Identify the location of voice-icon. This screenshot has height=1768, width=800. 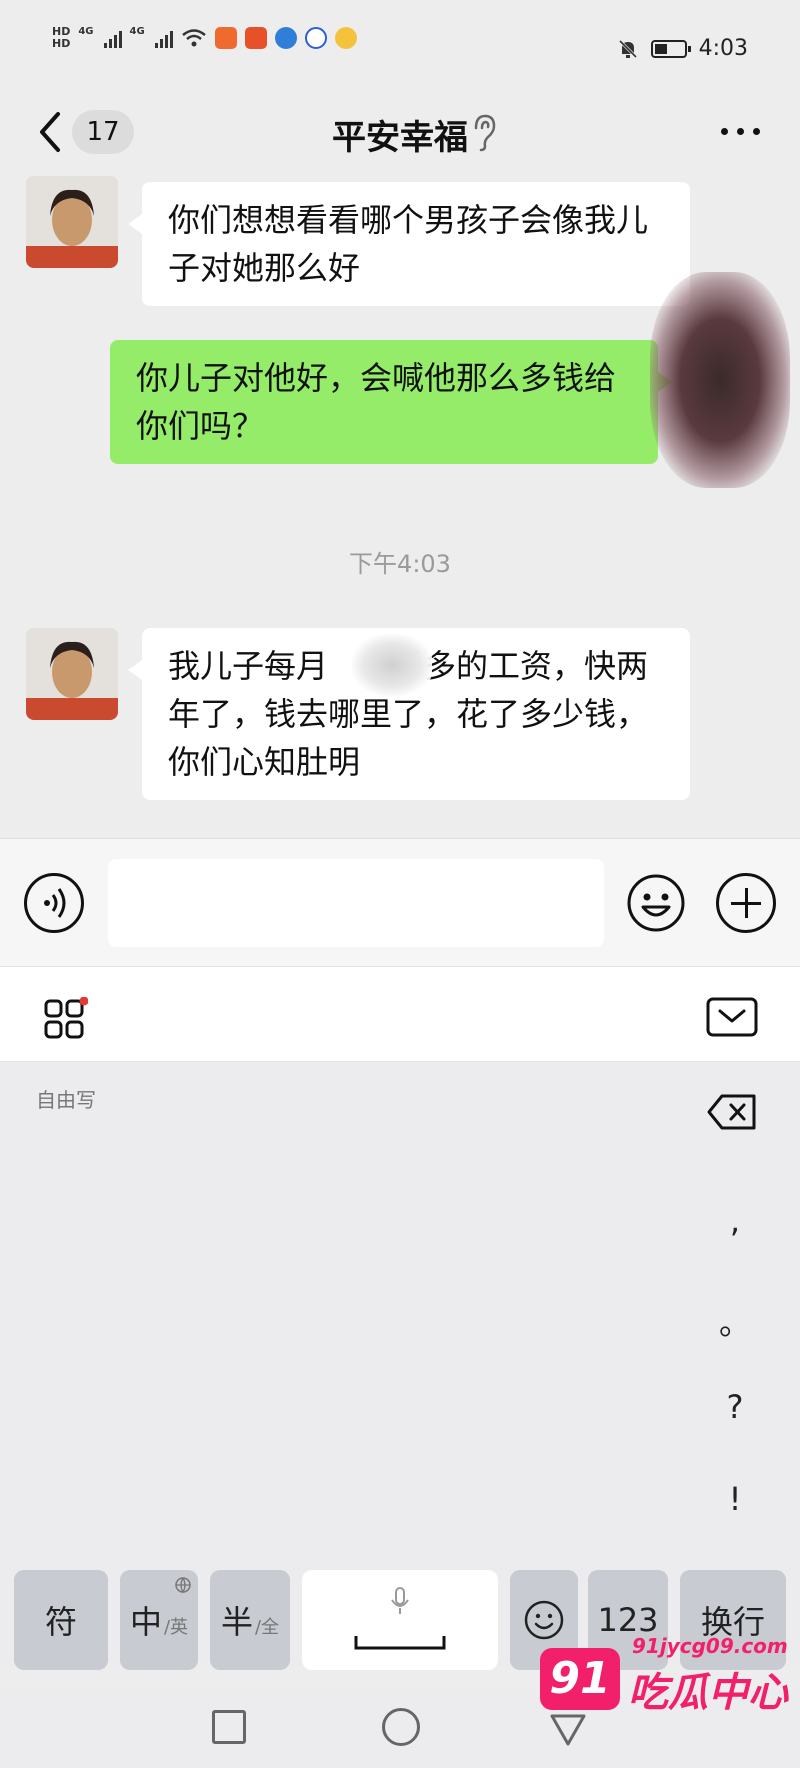
(54, 903).